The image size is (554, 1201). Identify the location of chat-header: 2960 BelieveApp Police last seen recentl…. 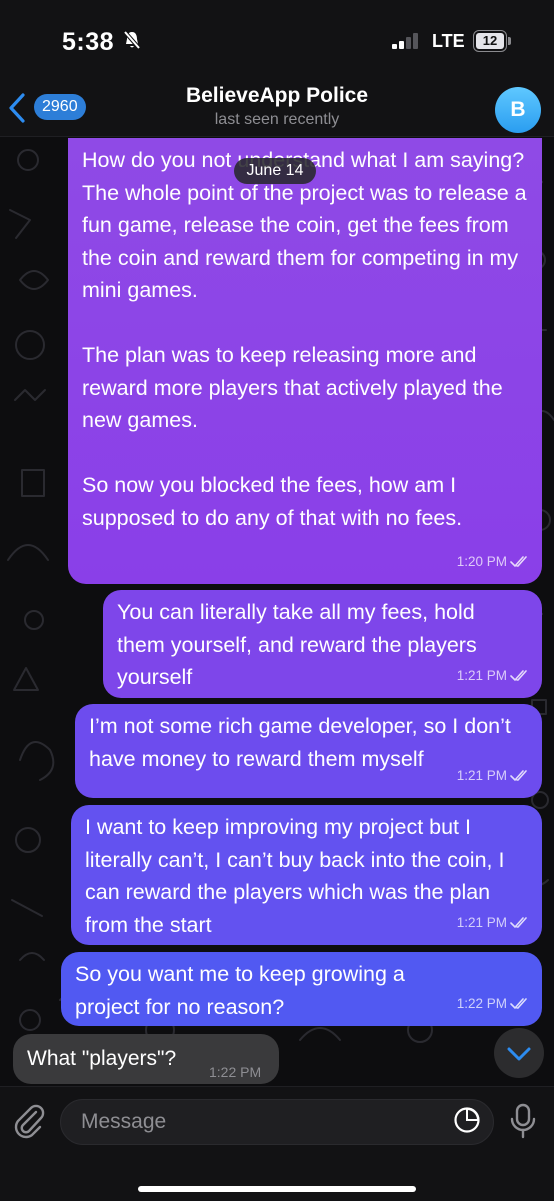
(277, 108).